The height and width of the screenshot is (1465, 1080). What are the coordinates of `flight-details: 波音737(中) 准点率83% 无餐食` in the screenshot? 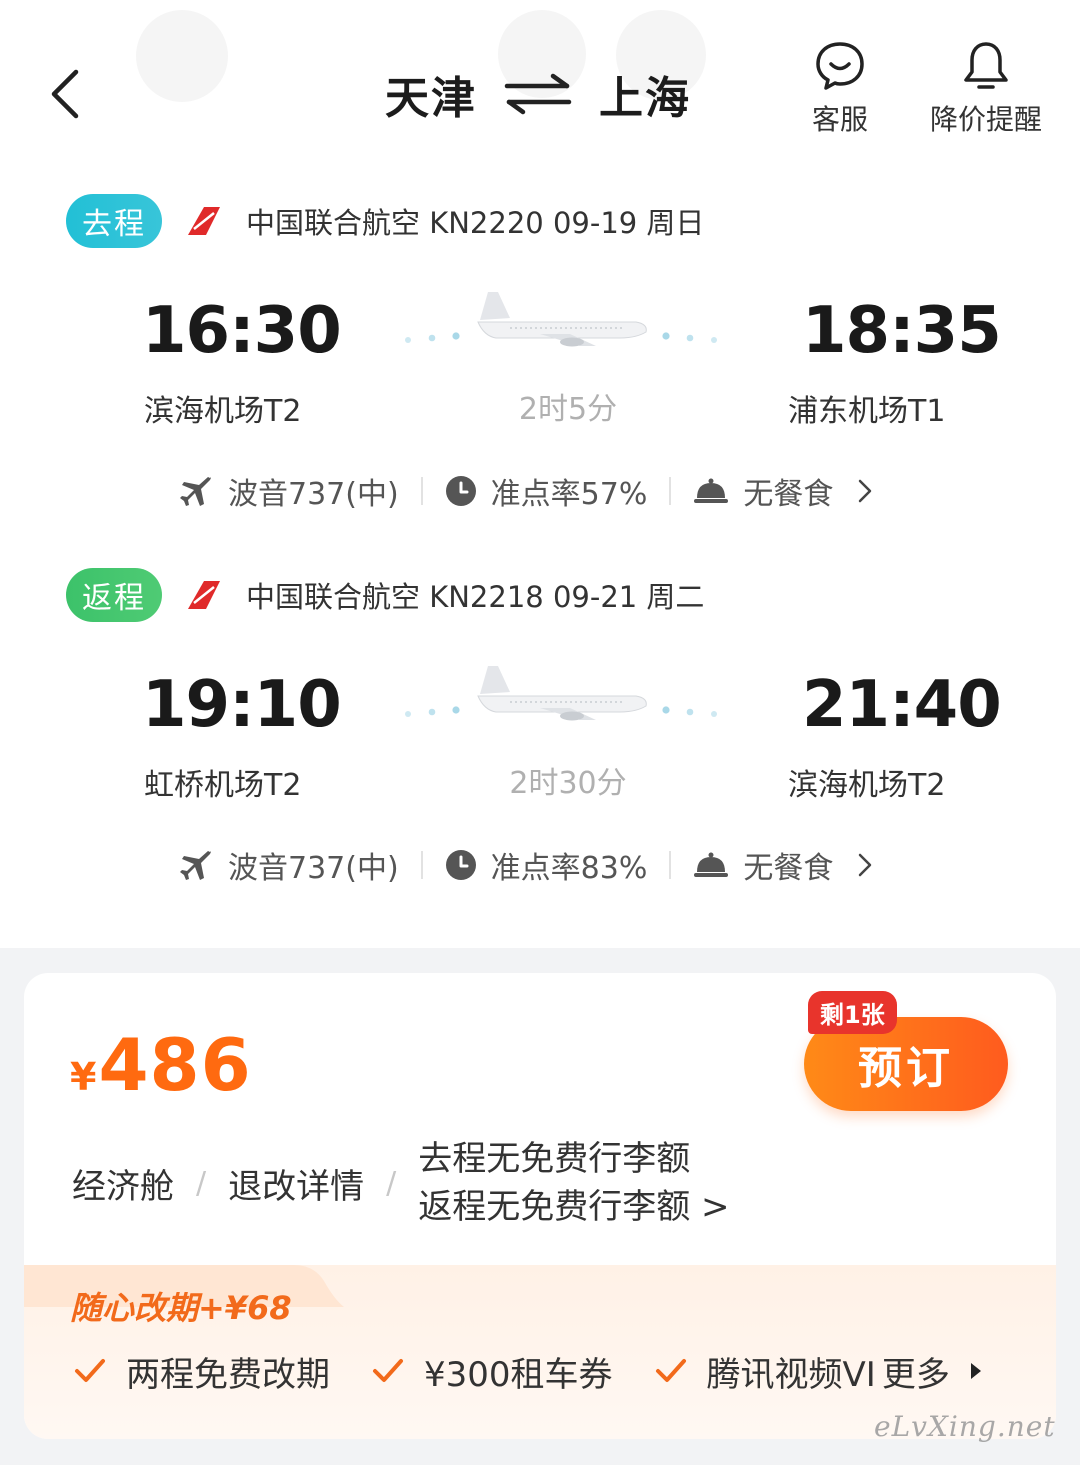 It's located at (526, 865).